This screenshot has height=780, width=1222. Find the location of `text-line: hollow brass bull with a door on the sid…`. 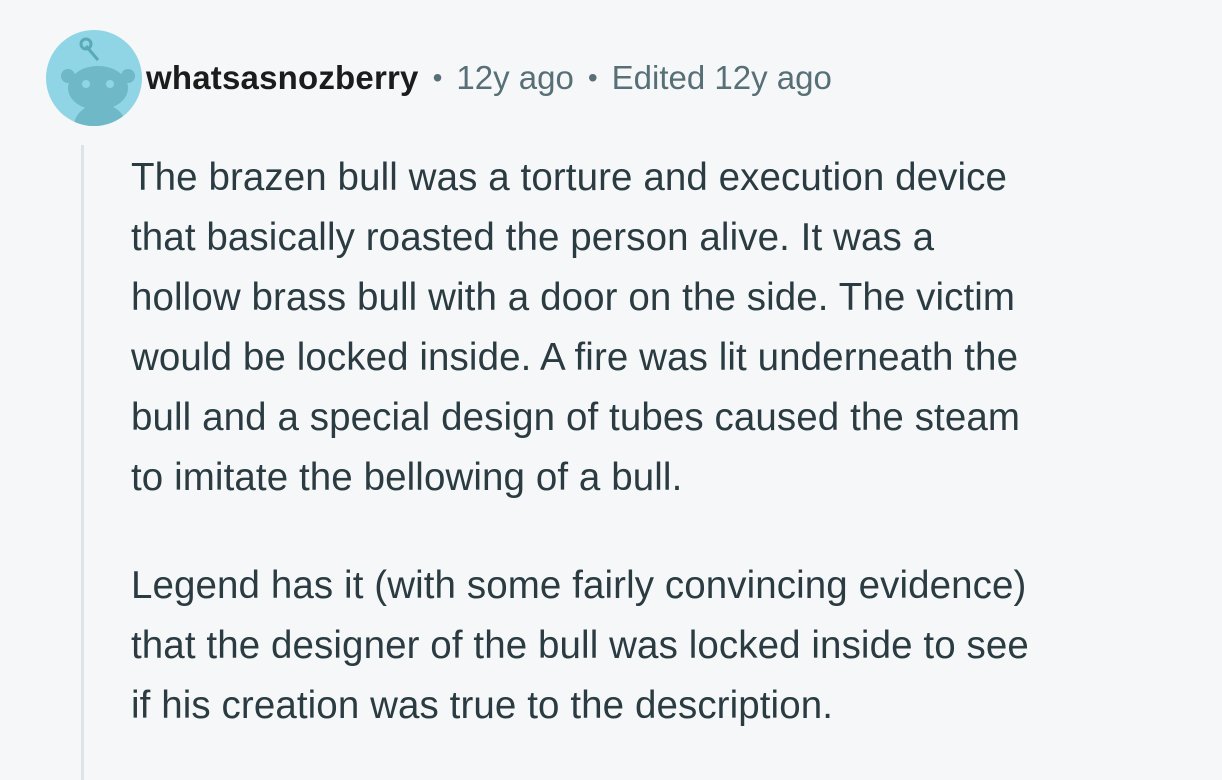

text-line: hollow brass bull with a door on the sid… is located at coordinates (573, 297).